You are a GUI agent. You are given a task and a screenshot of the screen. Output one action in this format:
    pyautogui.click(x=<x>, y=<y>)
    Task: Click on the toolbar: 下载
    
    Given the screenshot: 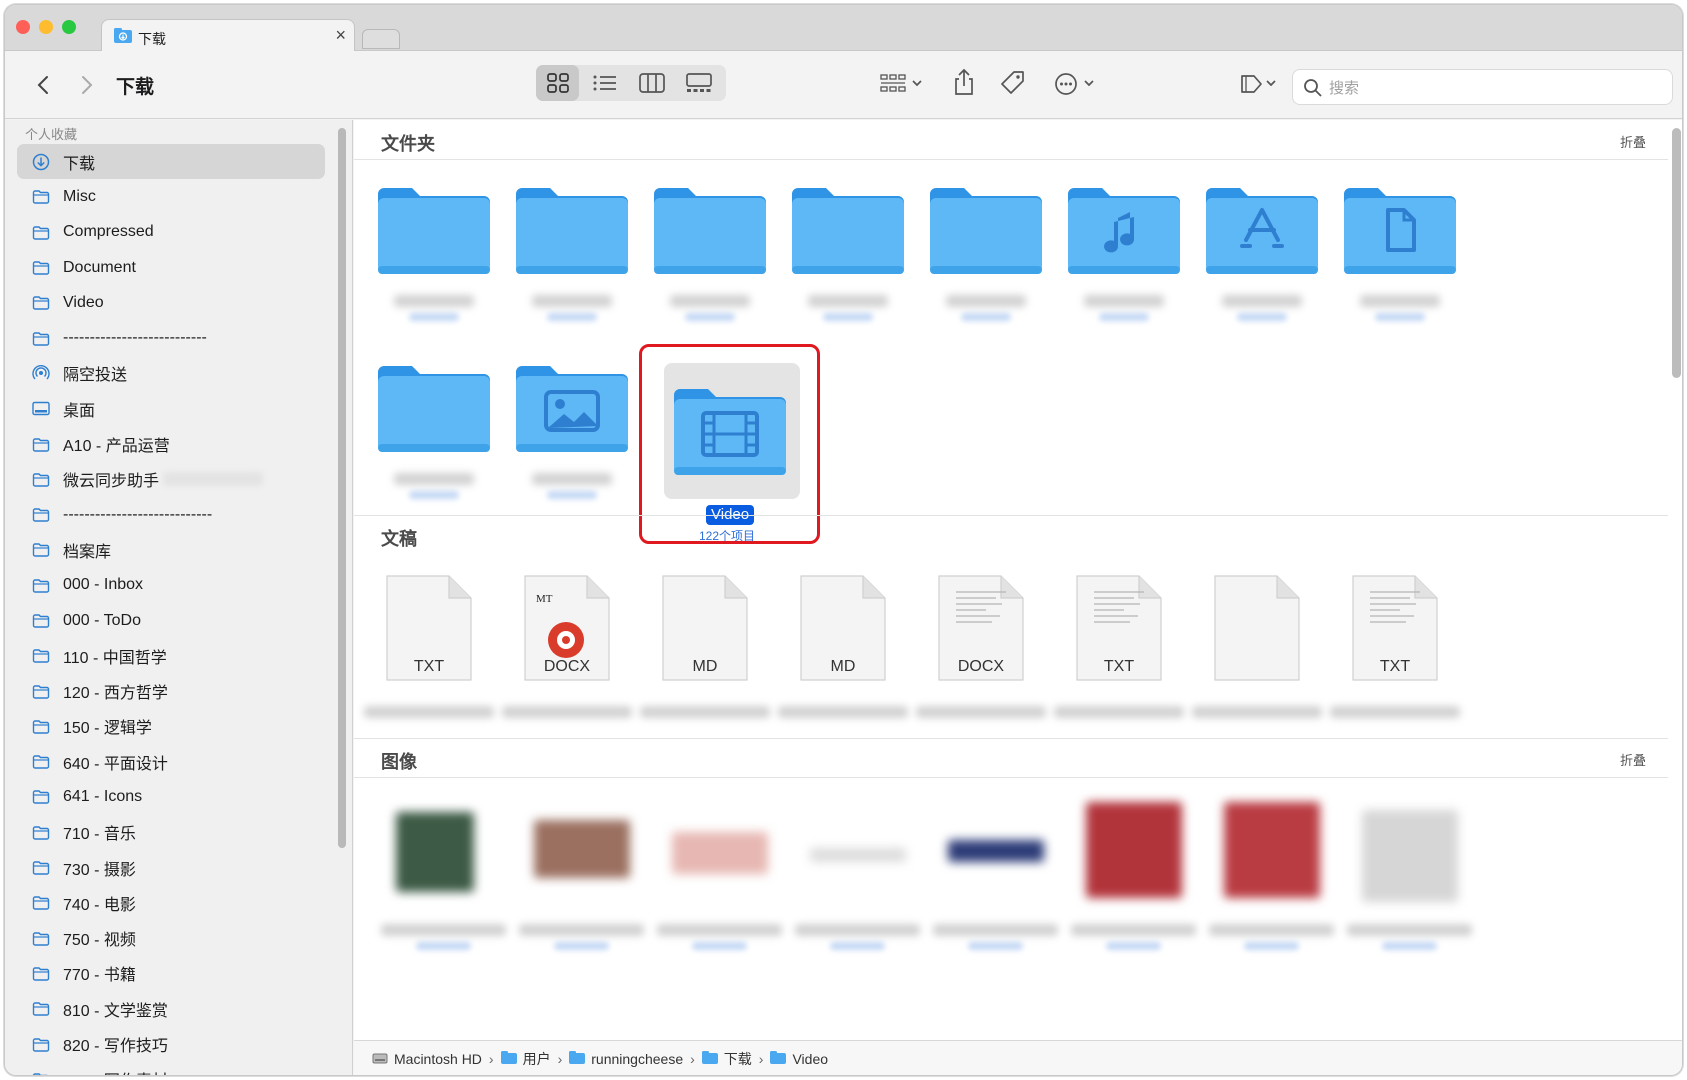 What is the action you would take?
    pyautogui.click(x=843, y=85)
    